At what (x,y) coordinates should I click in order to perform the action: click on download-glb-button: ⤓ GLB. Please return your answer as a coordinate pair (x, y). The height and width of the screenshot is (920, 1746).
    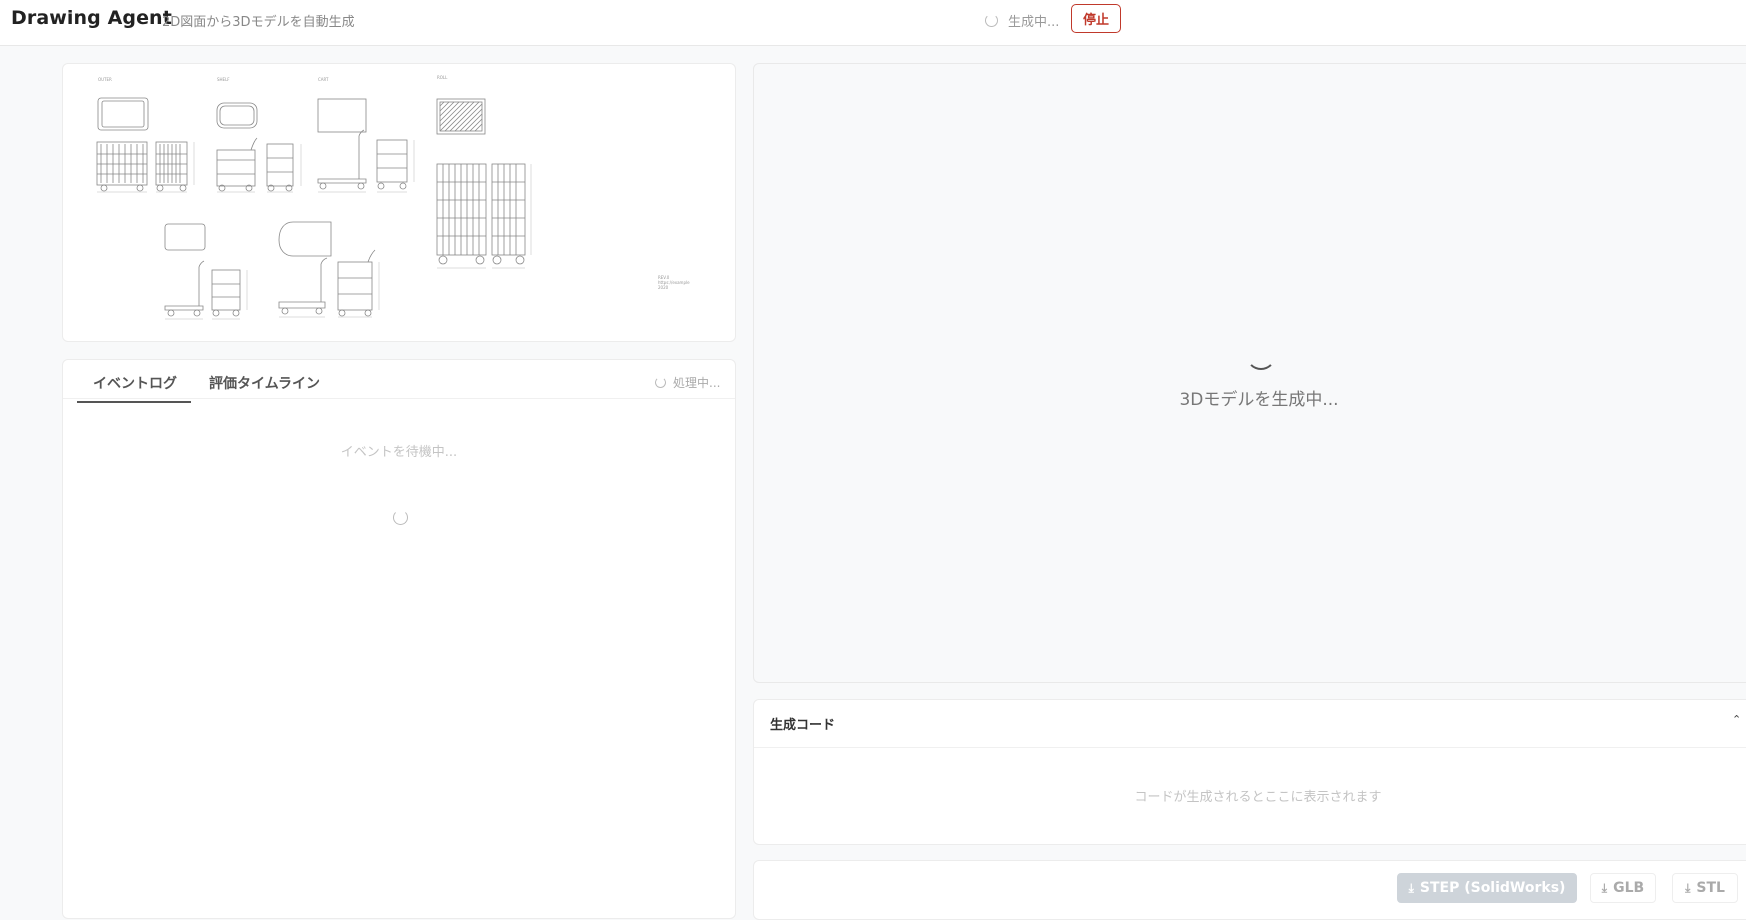
    Looking at the image, I should click on (1623, 888).